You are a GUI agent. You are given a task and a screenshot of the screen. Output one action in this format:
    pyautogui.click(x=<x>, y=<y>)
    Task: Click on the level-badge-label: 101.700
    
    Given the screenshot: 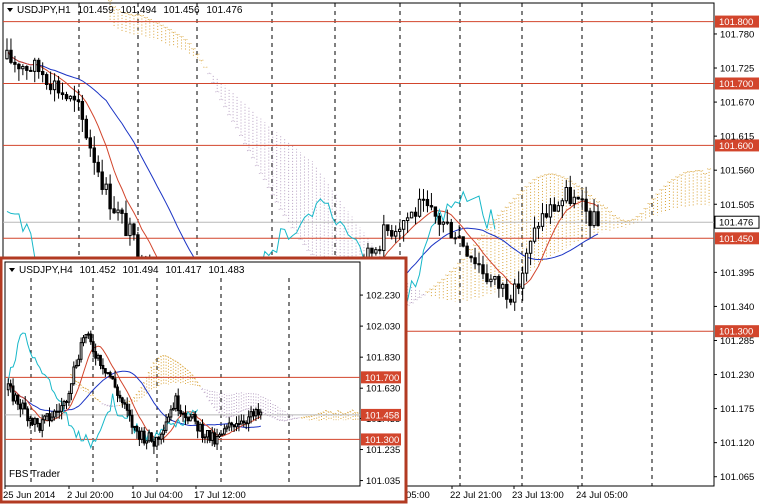 What is the action you would take?
    pyautogui.click(x=382, y=378)
    